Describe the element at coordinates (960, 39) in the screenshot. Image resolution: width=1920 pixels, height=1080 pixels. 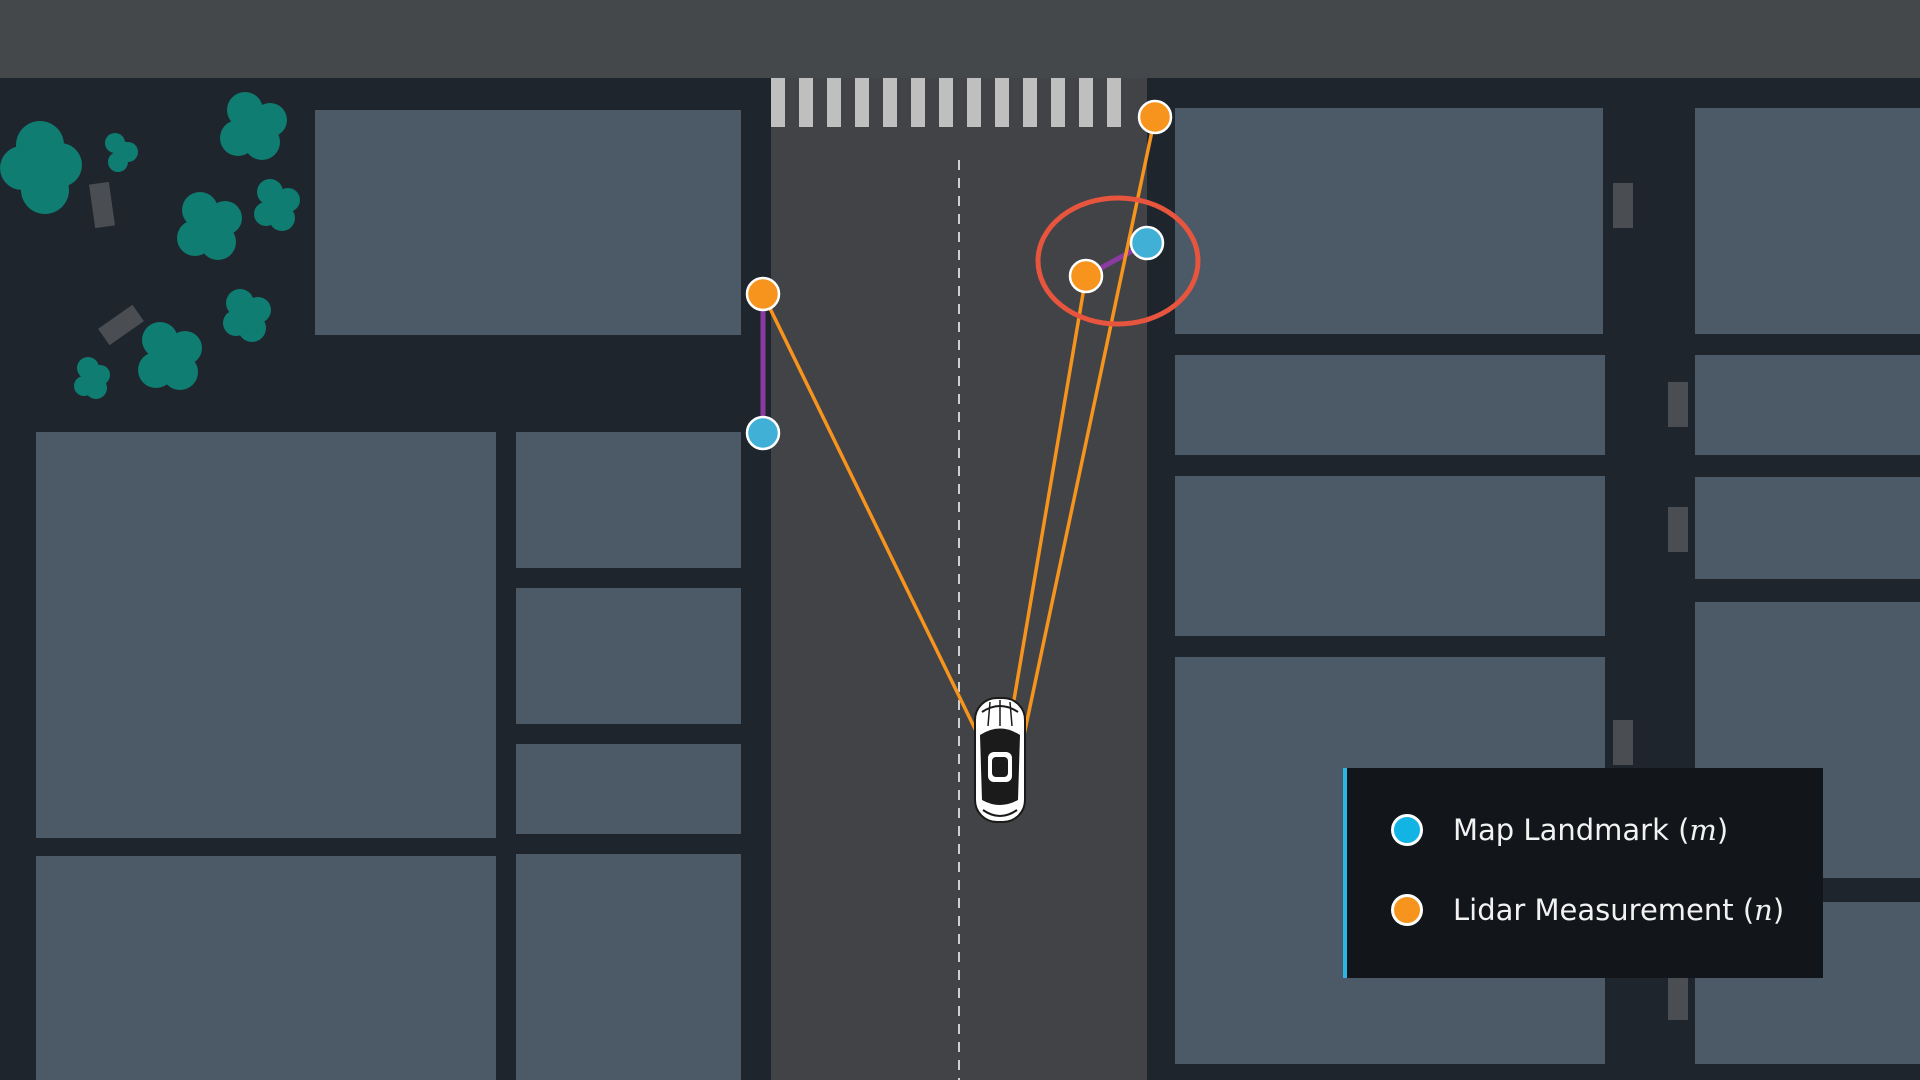
I see `top-road-band` at that location.